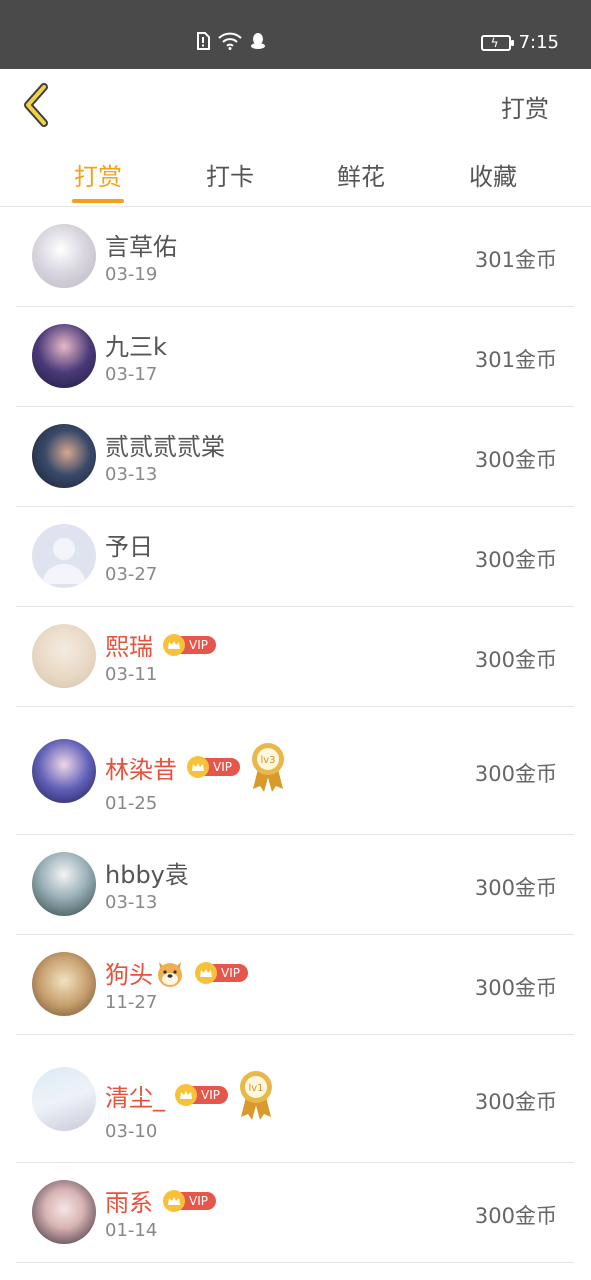 The height and width of the screenshot is (1280, 591). I want to click on user-name: 九三k, so click(136, 347).